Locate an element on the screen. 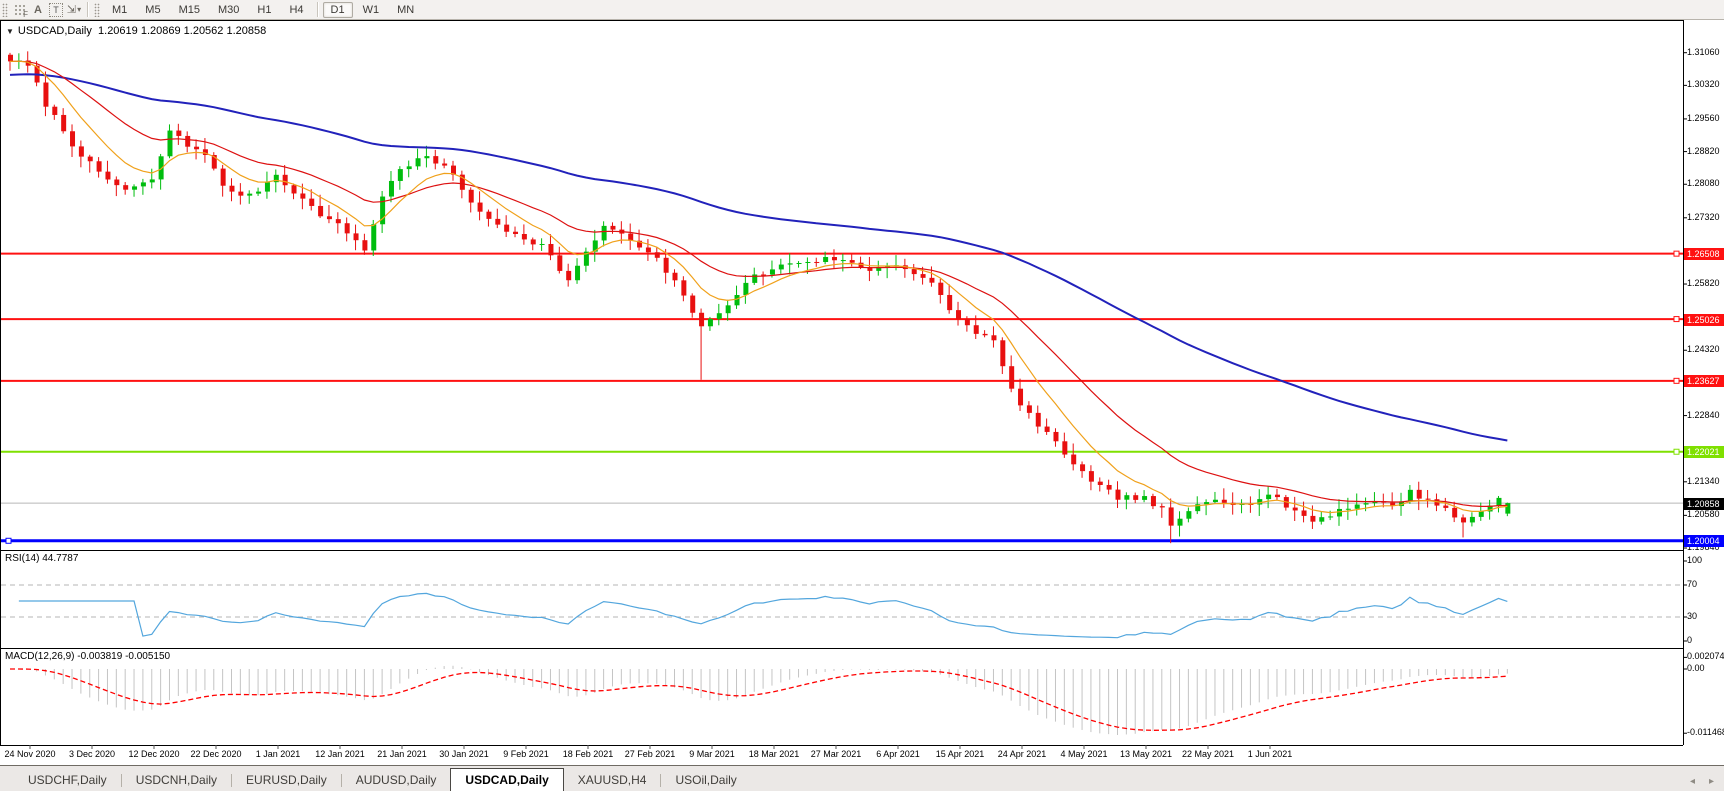  rsi-layer is located at coordinates (841, 611).